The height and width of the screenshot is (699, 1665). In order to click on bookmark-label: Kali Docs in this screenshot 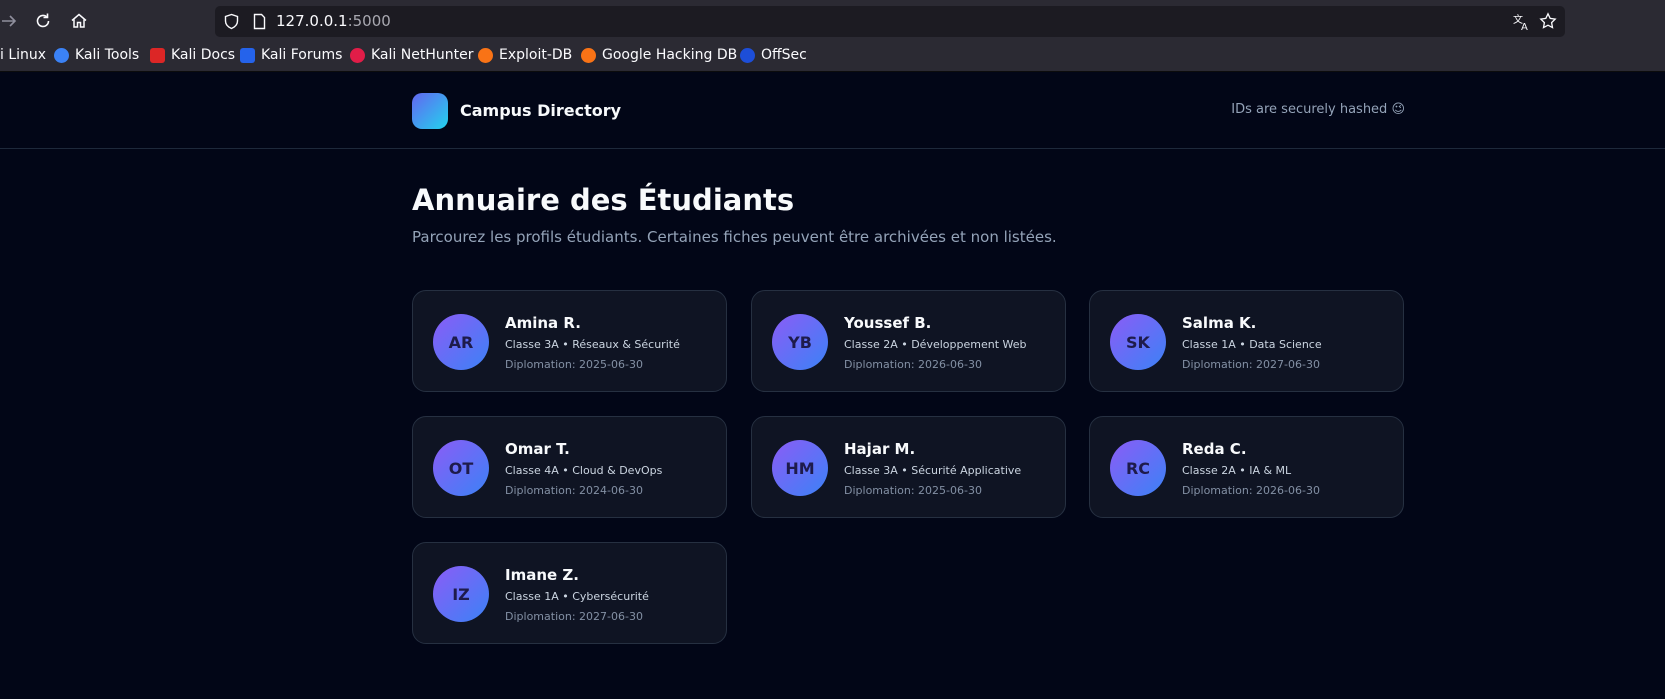, I will do `click(203, 55)`.